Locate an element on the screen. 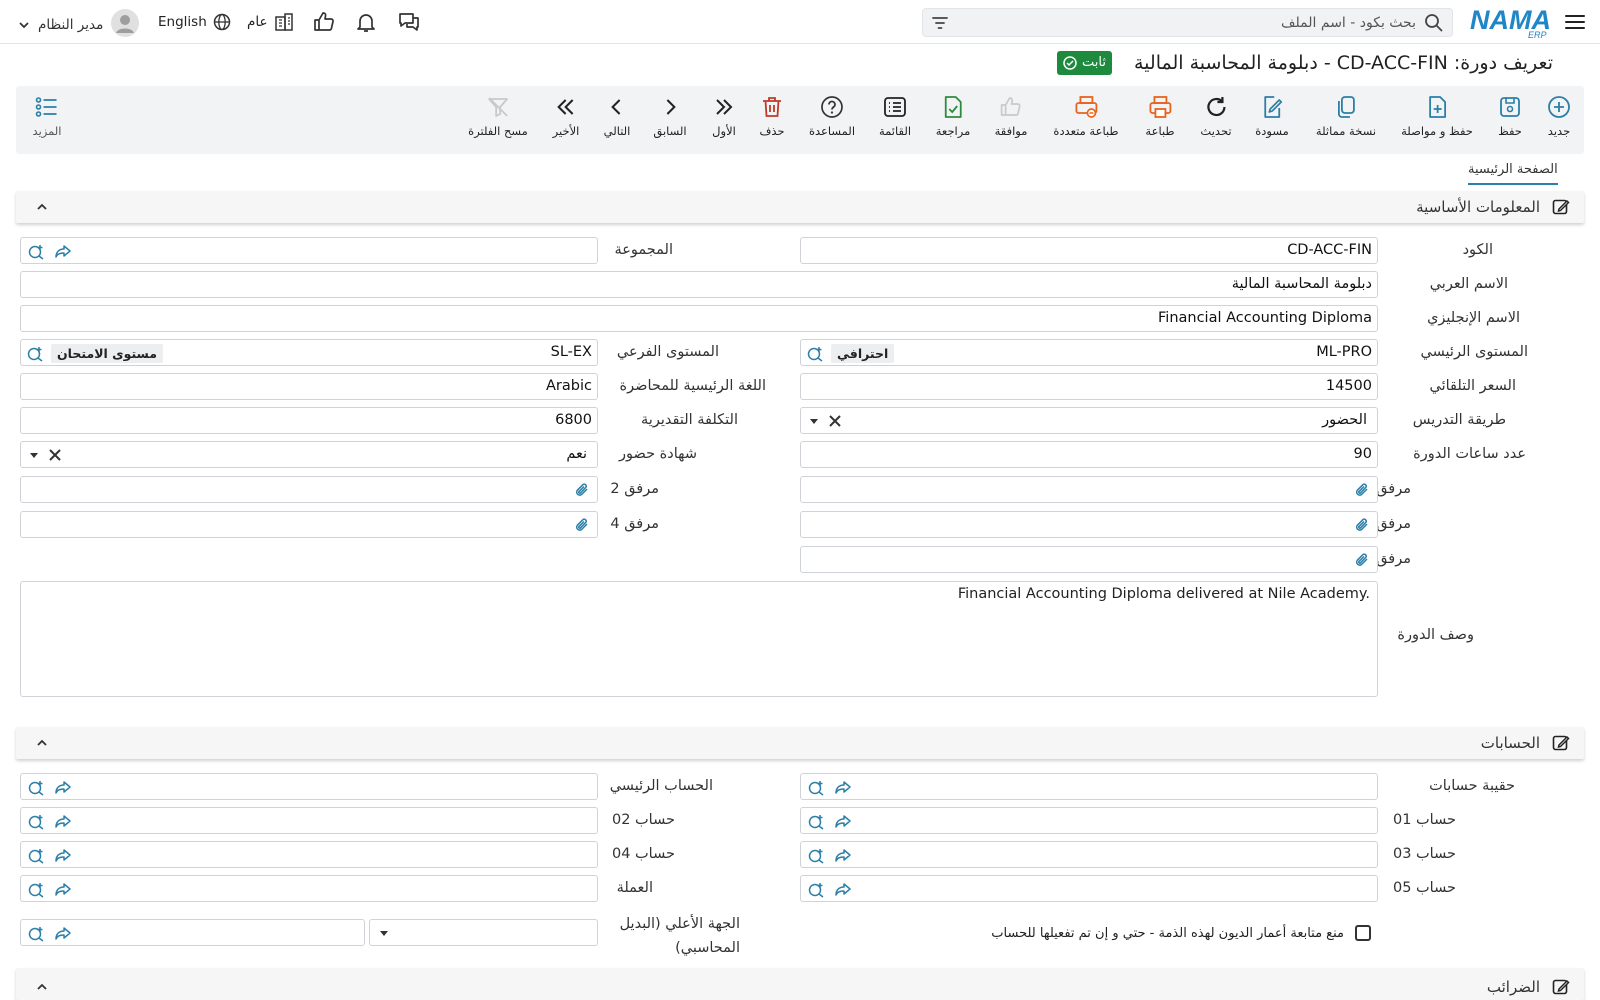 The height and width of the screenshot is (1000, 1600). acc01-field is located at coordinates (1089, 820).